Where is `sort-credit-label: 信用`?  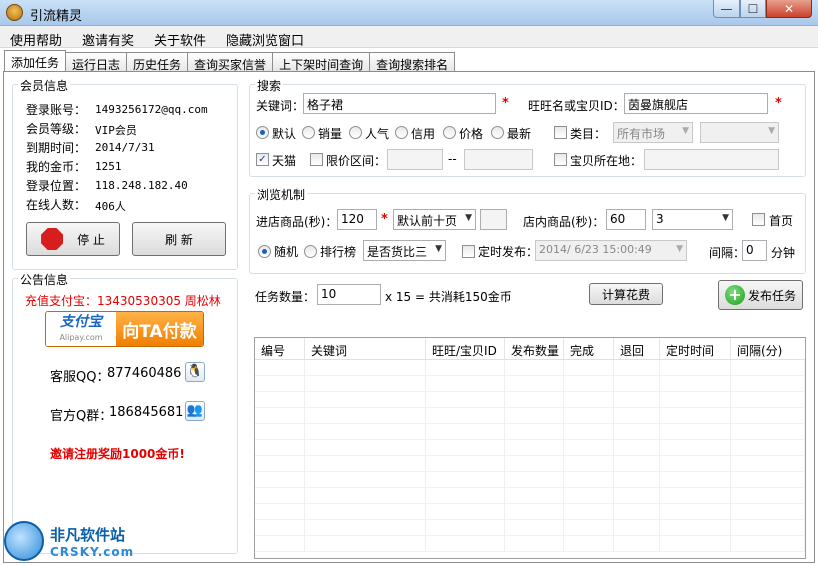
sort-credit-label: 信用 is located at coordinates (423, 134).